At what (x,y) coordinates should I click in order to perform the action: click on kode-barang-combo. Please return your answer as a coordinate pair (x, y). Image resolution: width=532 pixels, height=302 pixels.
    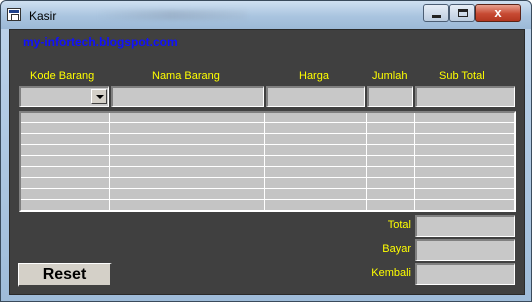
    Looking at the image, I should click on (64, 96).